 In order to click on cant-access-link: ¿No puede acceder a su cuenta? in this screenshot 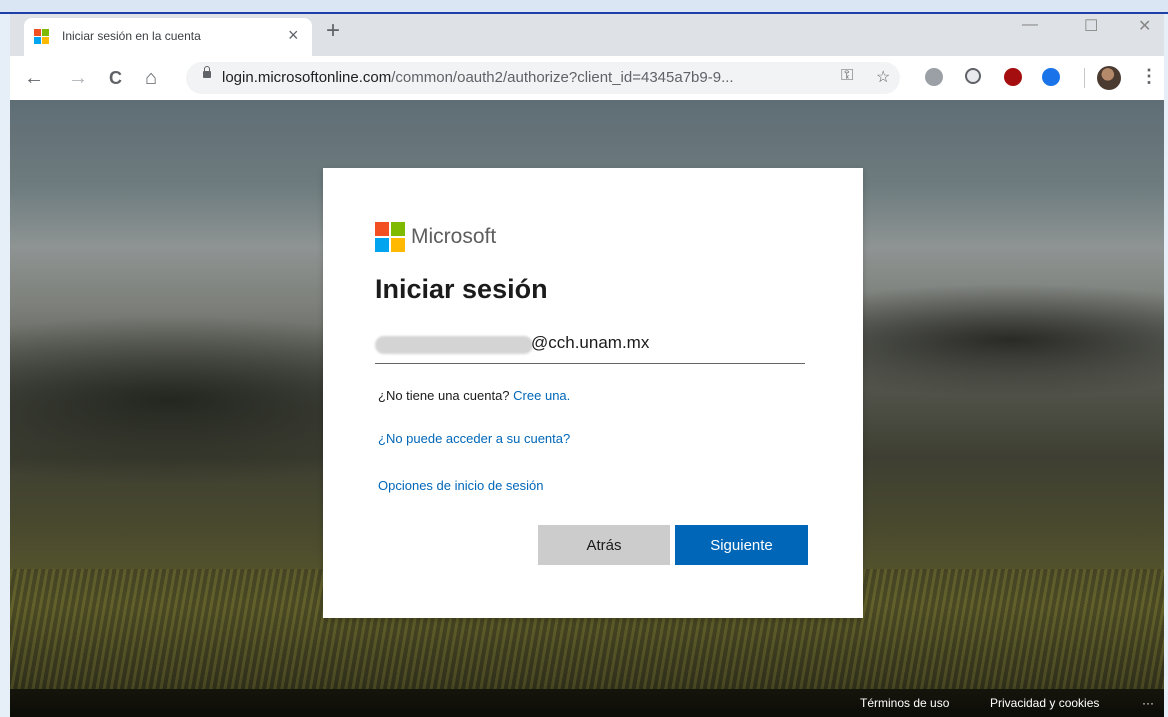, I will do `click(474, 438)`.